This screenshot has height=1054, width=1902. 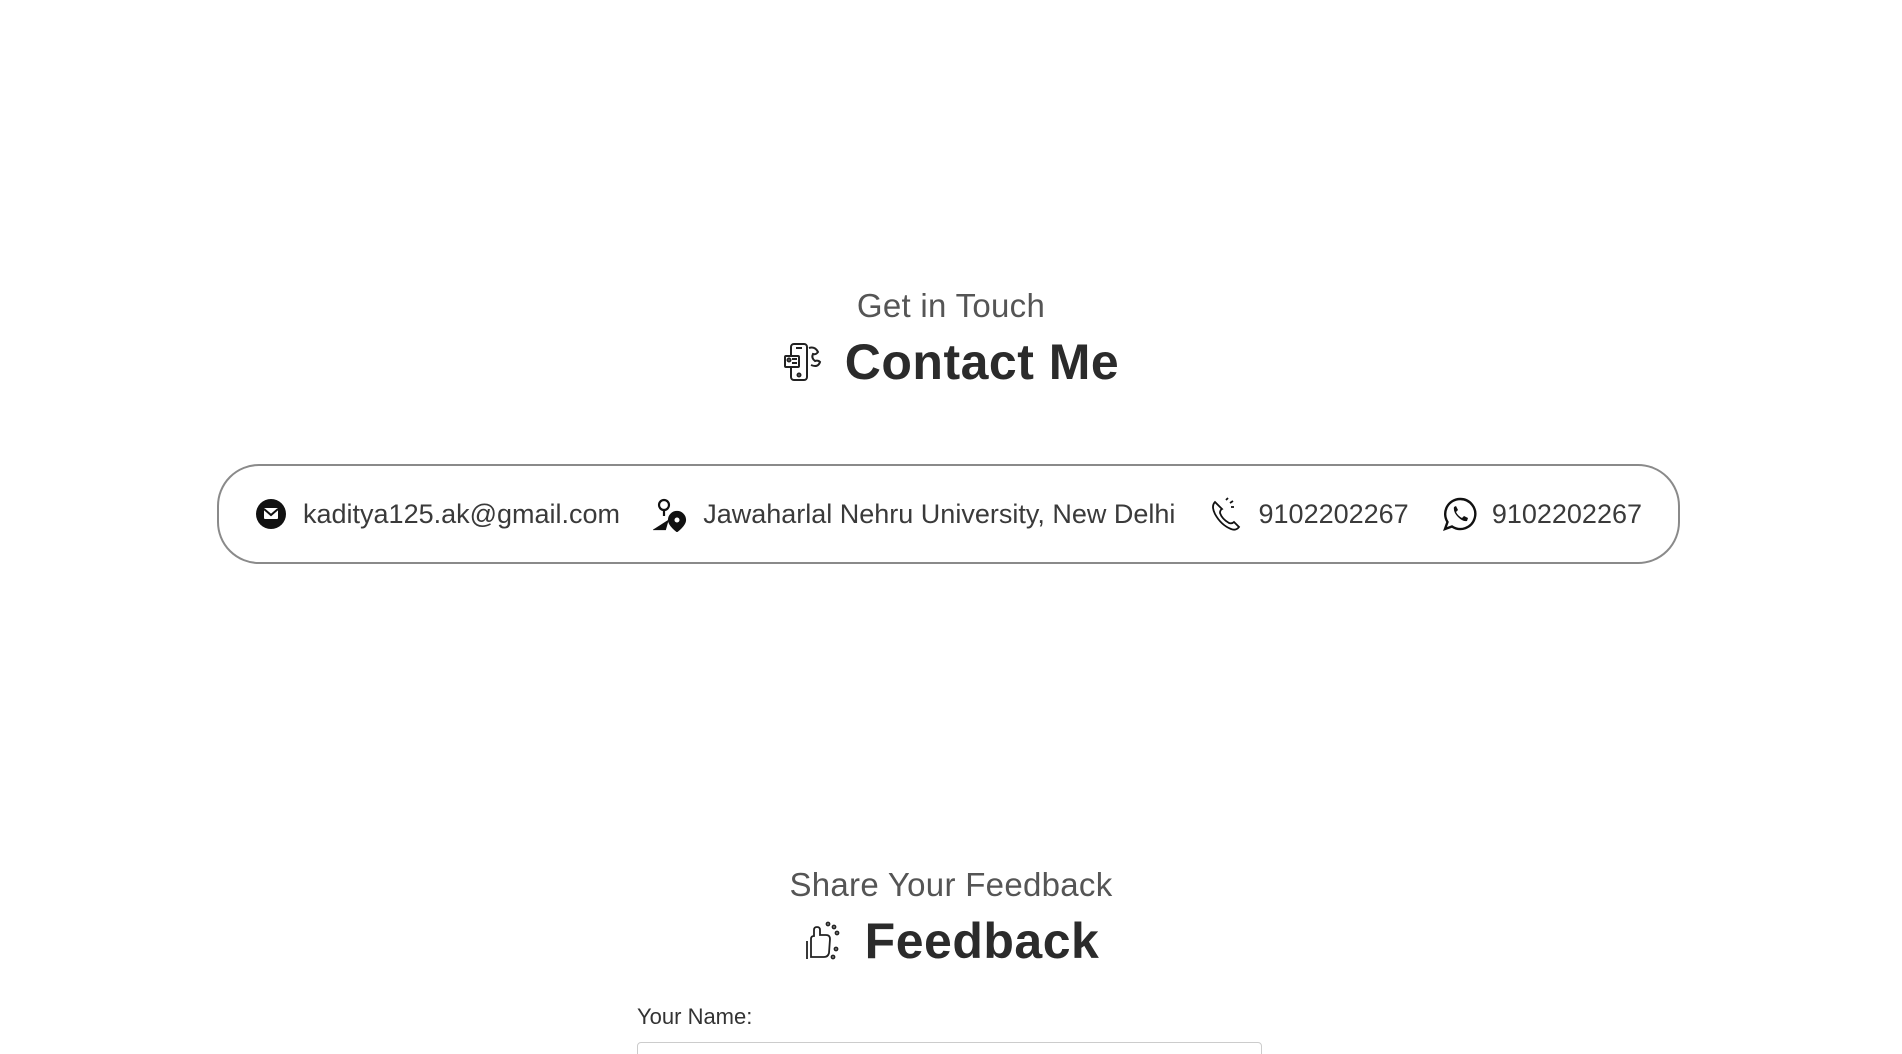 I want to click on contact-location: Jawaharlal Nehru University, New Delhi, so click(x=914, y=514).